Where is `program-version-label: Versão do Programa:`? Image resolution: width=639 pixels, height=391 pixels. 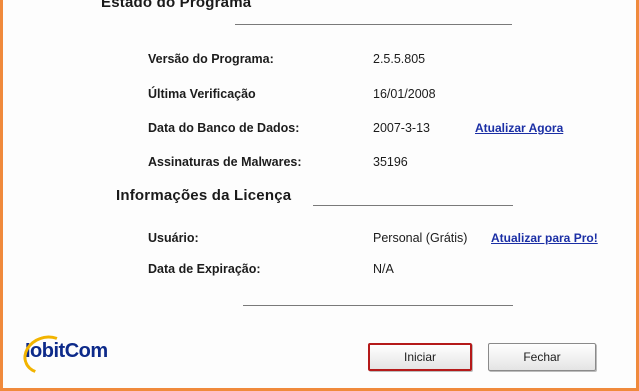 program-version-label: Versão do Programa: is located at coordinates (211, 59).